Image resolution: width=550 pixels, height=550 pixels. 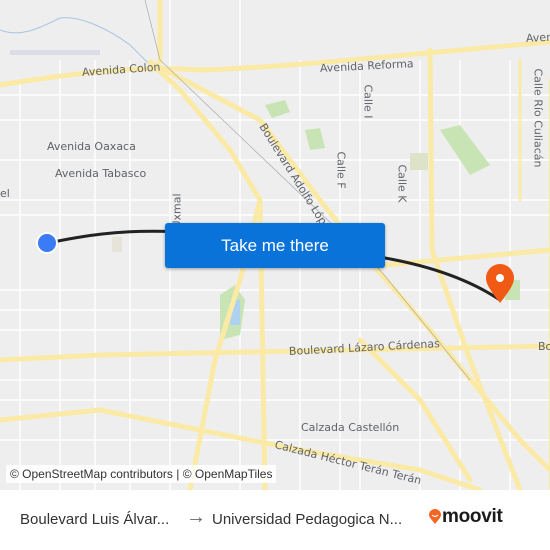 I want to click on moovit-logo: moovit, so click(x=465, y=517).